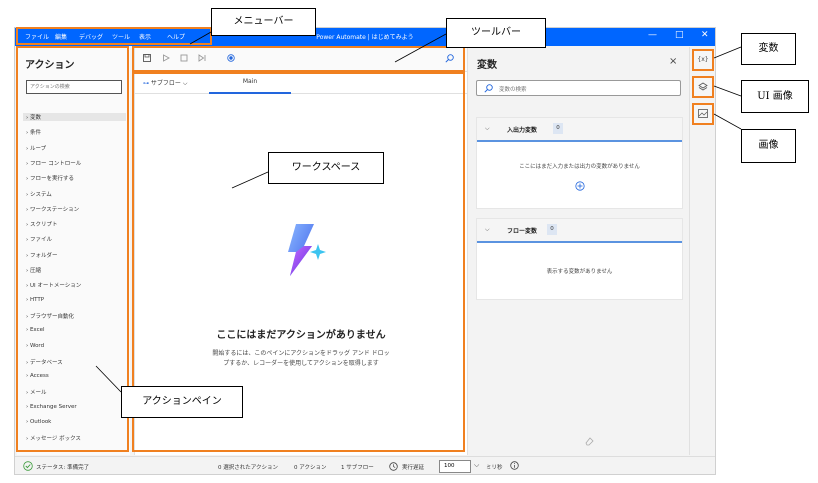 The width and height of the screenshot is (818, 483). I want to click on callout-actions-pane: アクションペイン, so click(182, 402).